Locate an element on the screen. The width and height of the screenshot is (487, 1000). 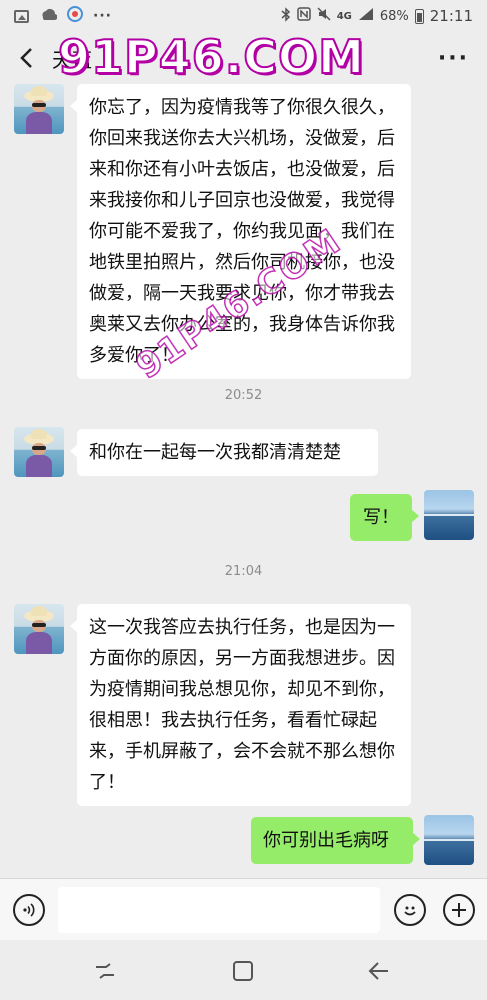
chat-title: 天蓝 is located at coordinates (72, 59).